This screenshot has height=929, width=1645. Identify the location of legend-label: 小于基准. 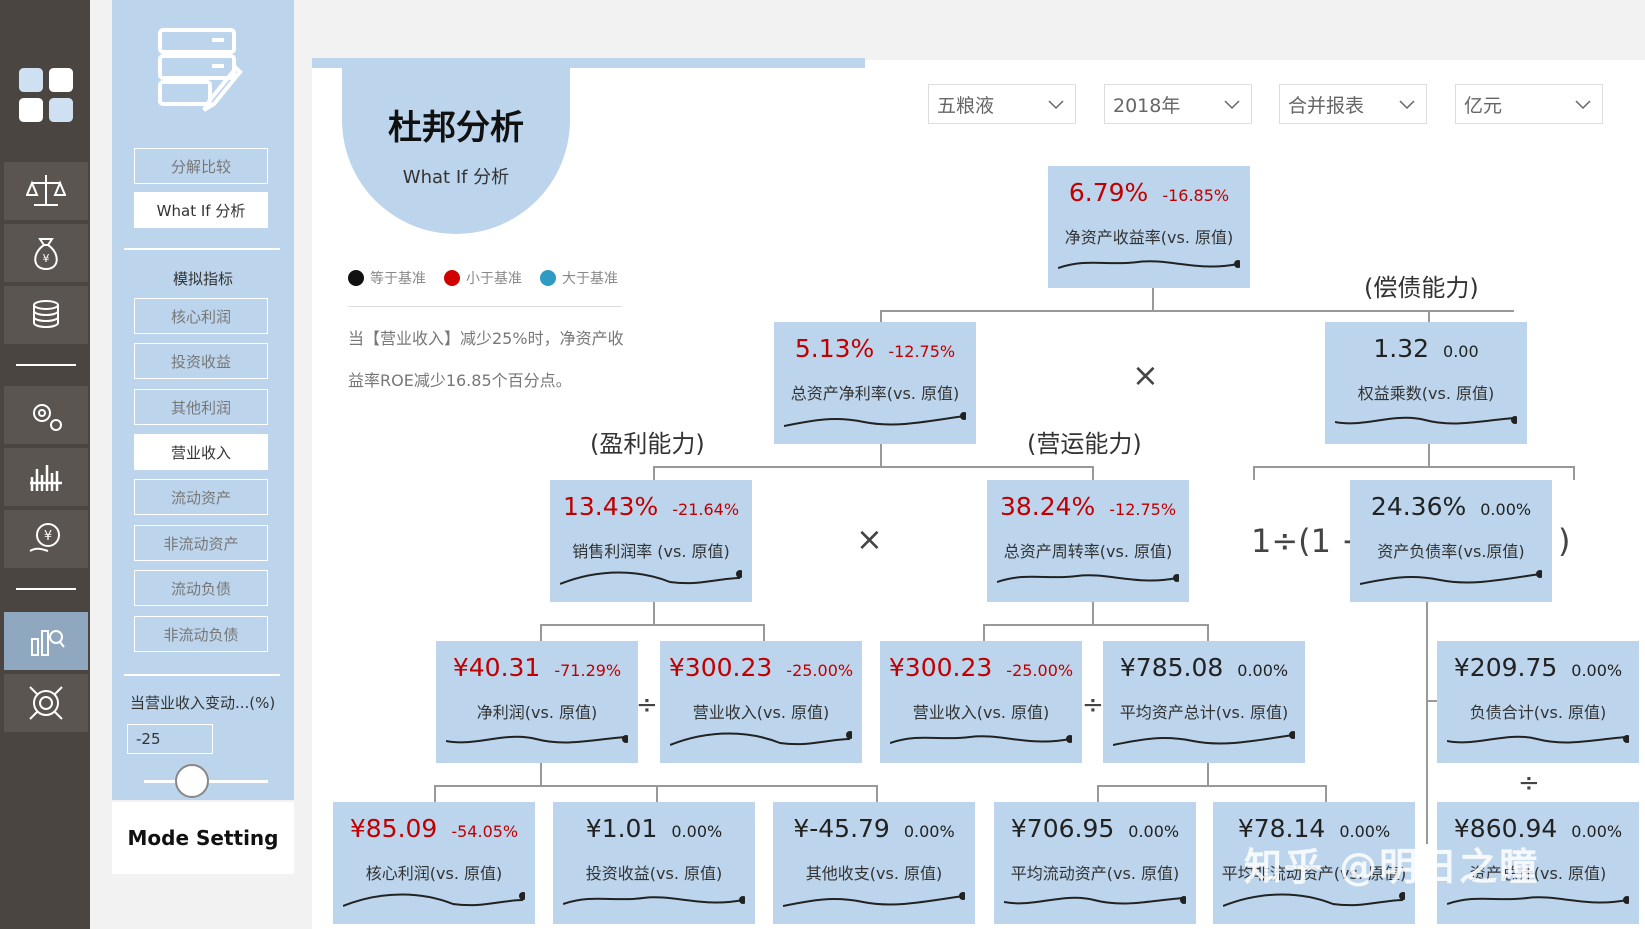
(494, 279).